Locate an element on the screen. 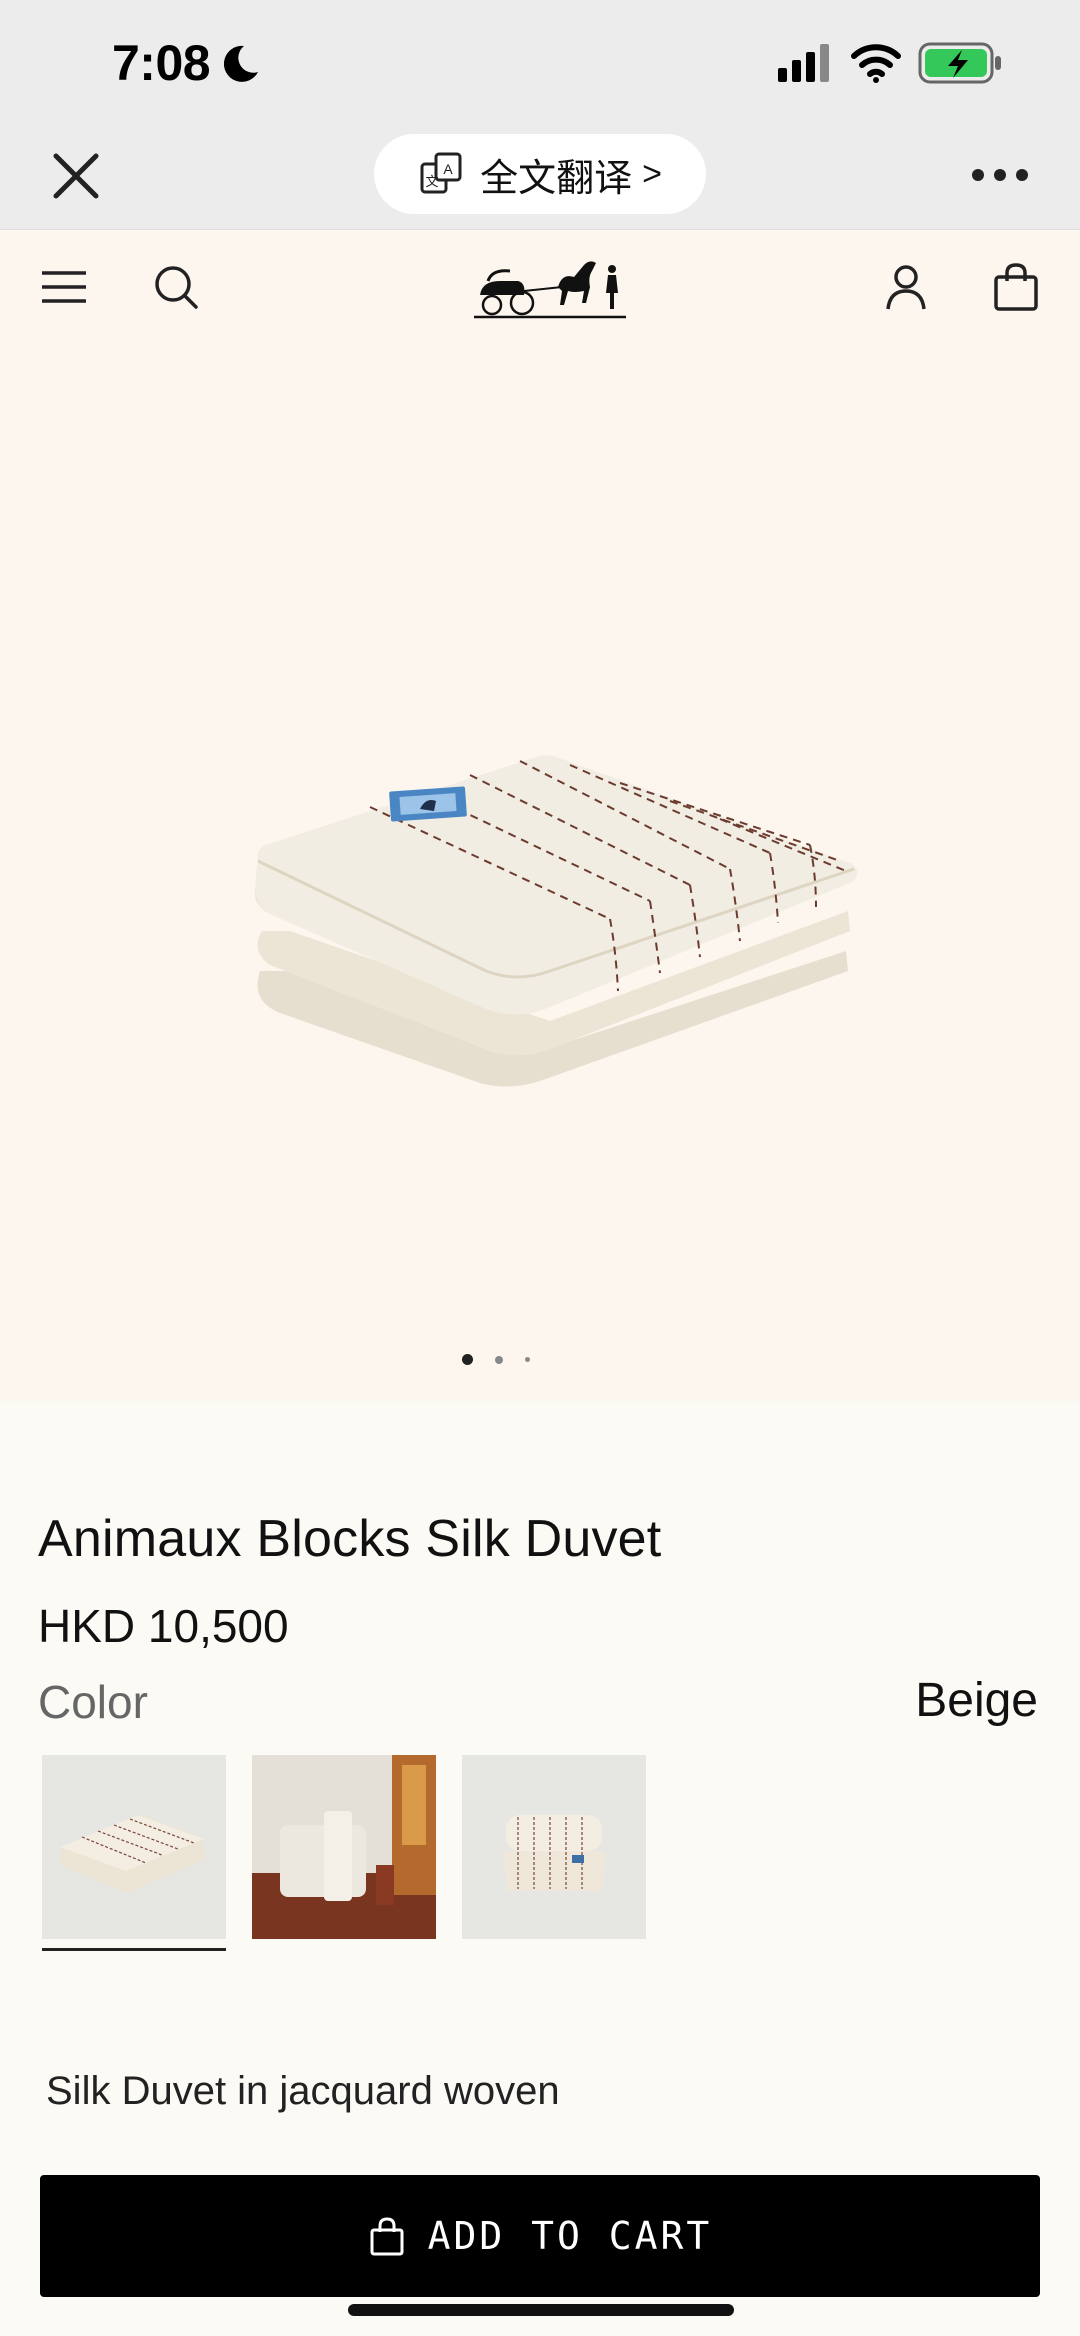 Image resolution: width=1080 pixels, height=2336 pixels. carriage-logo is located at coordinates (550, 287).